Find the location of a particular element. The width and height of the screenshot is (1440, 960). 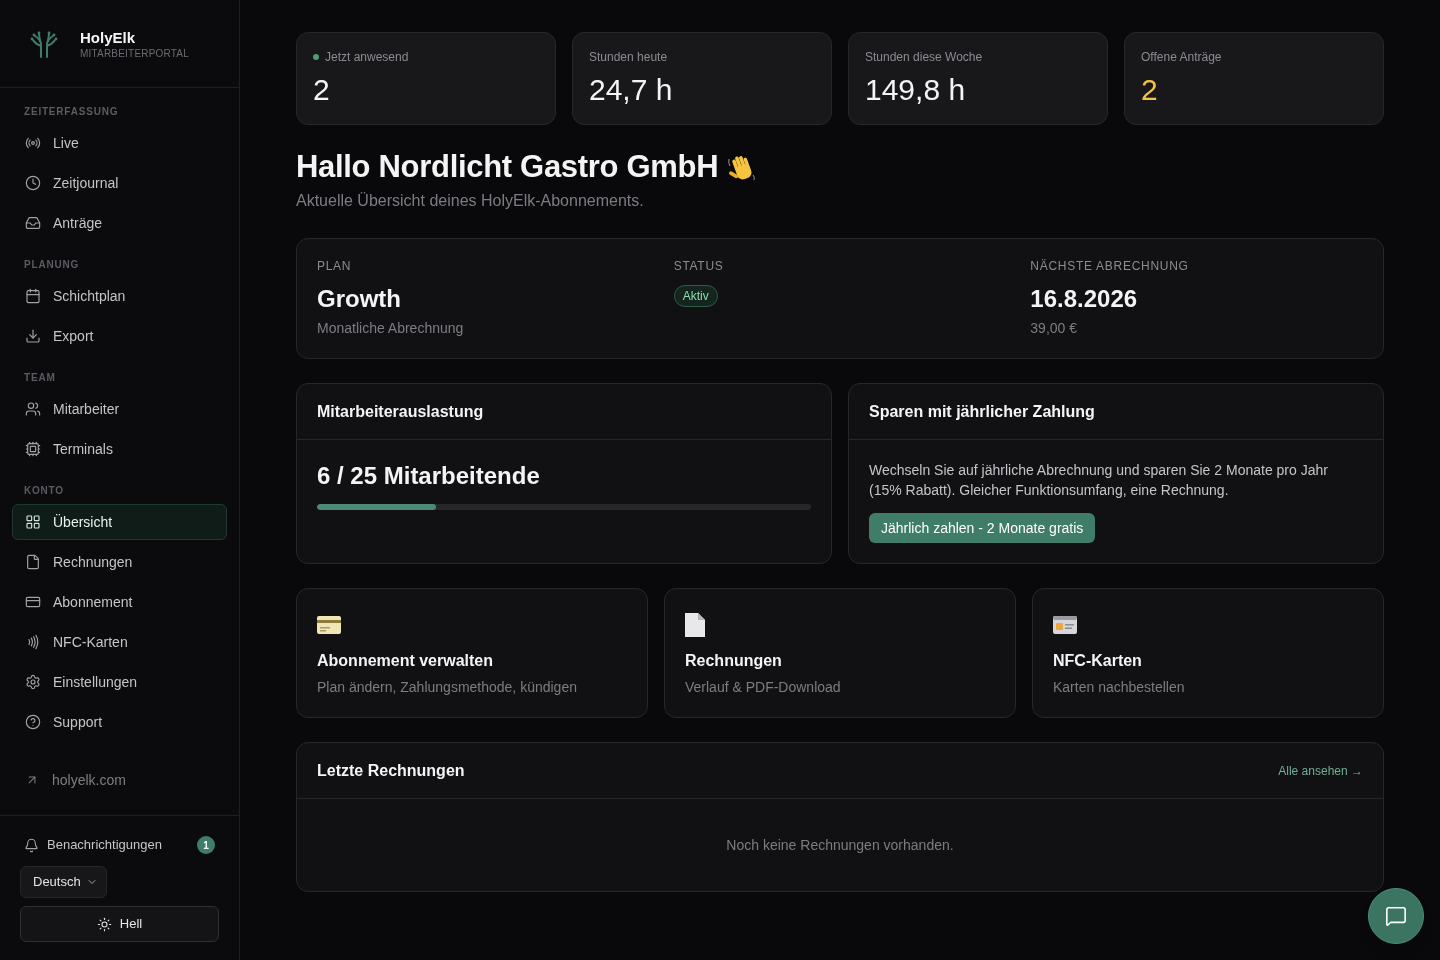

quick-link-title: NFC-Karten is located at coordinates (1097, 661).